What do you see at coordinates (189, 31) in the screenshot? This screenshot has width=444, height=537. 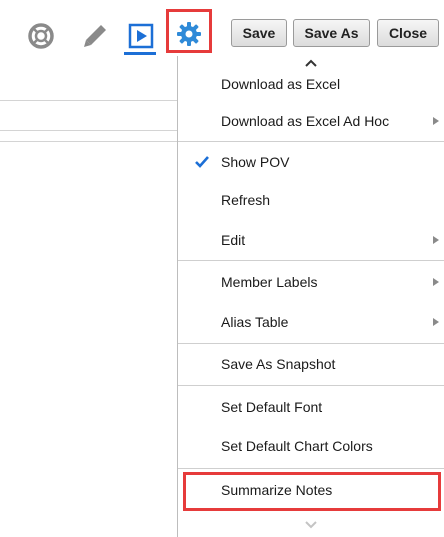 I see `gear-highlight-box` at bounding box center [189, 31].